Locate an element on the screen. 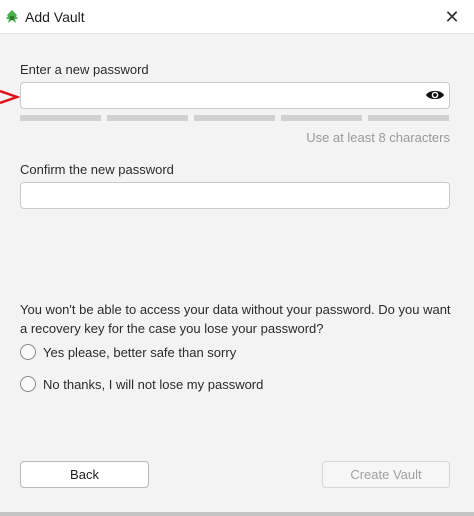  window-bottom-edge is located at coordinates (237, 514).